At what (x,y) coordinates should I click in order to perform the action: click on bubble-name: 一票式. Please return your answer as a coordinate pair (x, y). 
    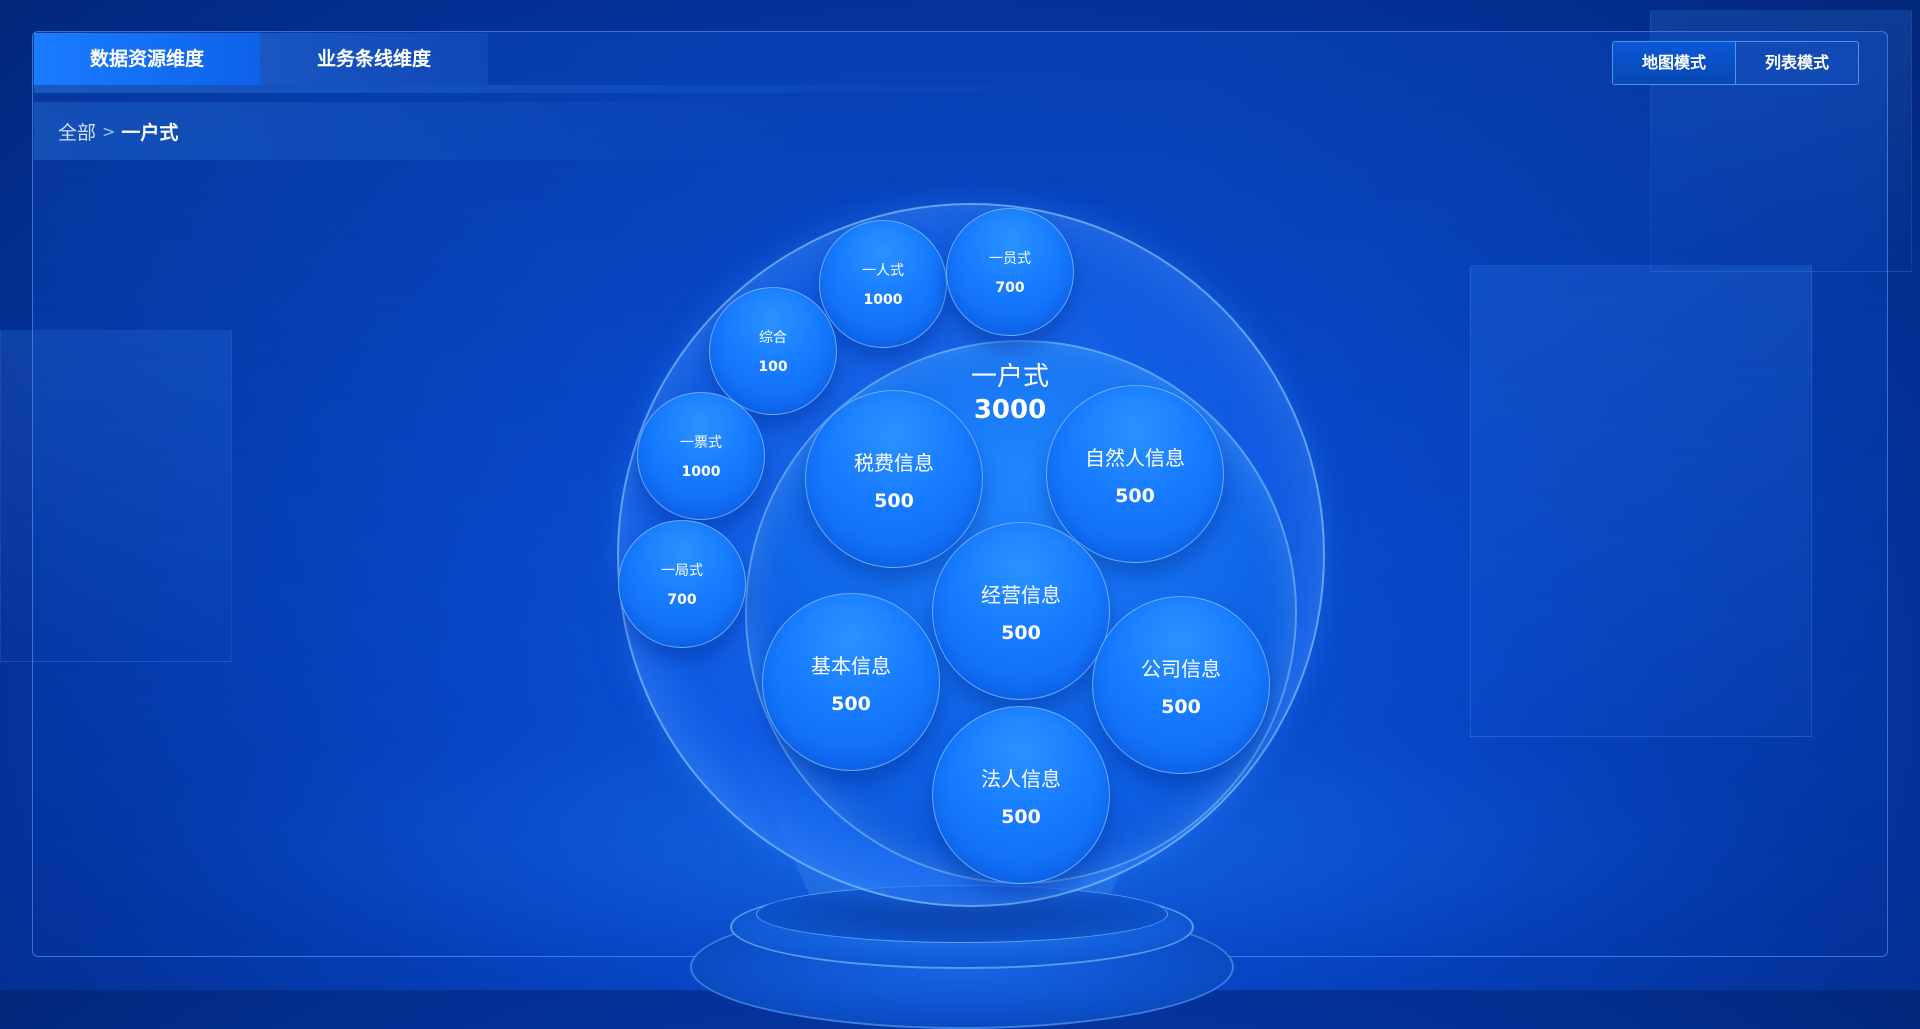
    Looking at the image, I should click on (701, 443).